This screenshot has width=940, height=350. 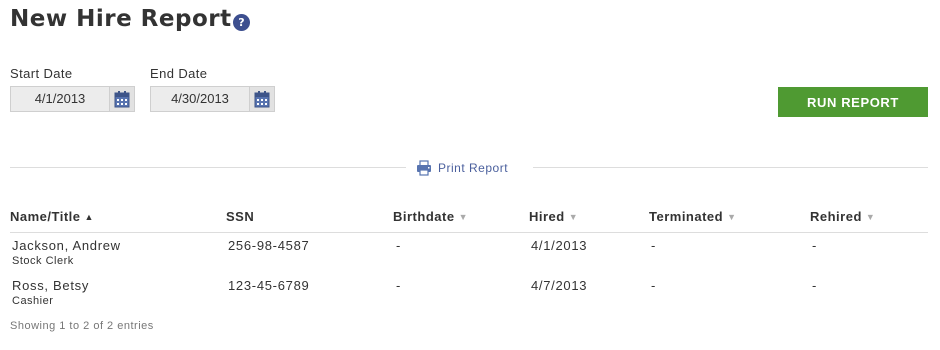 What do you see at coordinates (199, 99) in the screenshot?
I see `end-date-input: 4/30/2013` at bounding box center [199, 99].